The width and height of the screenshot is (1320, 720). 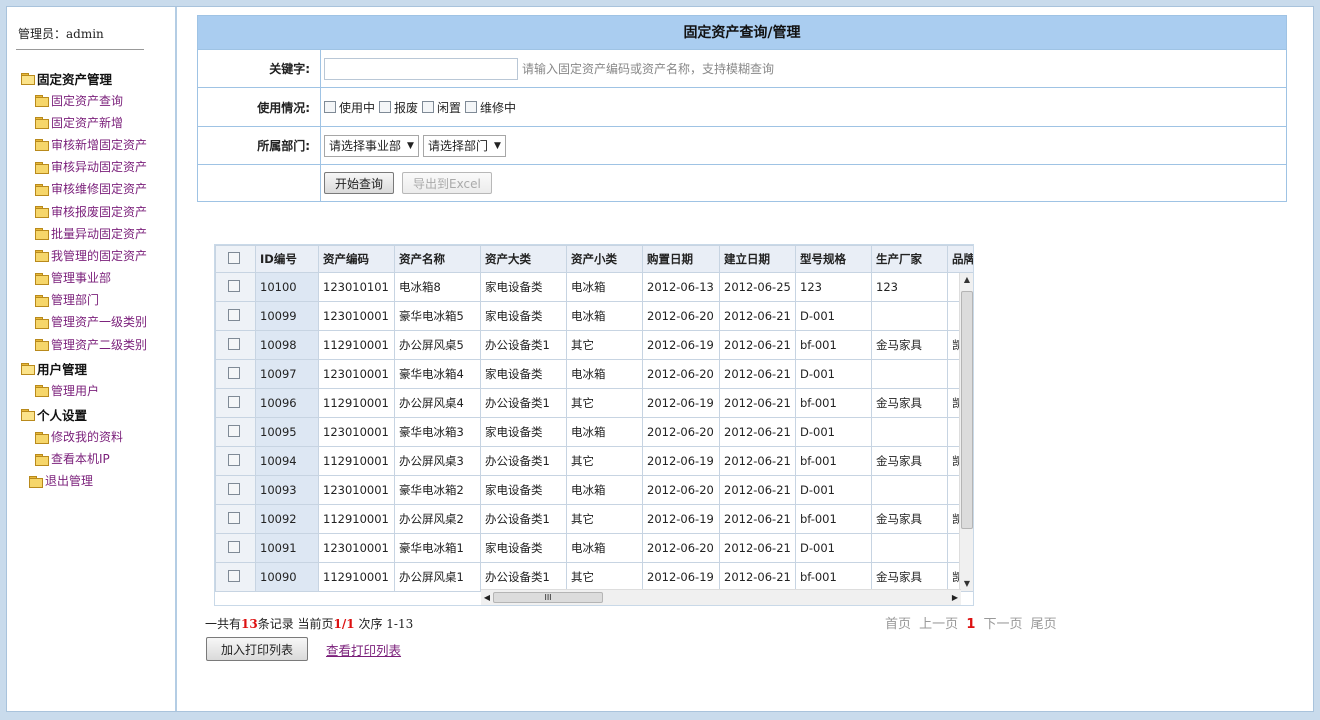 I want to click on sidebar-item: 审核异动固定资产, so click(x=96, y=167).